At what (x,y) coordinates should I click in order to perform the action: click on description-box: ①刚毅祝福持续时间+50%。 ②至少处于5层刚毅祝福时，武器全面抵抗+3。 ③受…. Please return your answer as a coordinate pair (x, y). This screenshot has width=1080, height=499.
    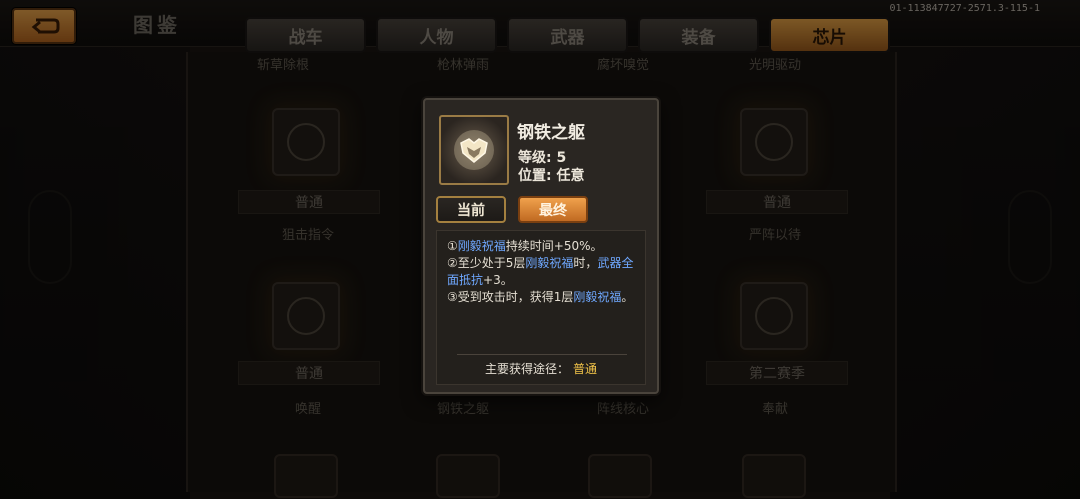
    Looking at the image, I should click on (541, 307).